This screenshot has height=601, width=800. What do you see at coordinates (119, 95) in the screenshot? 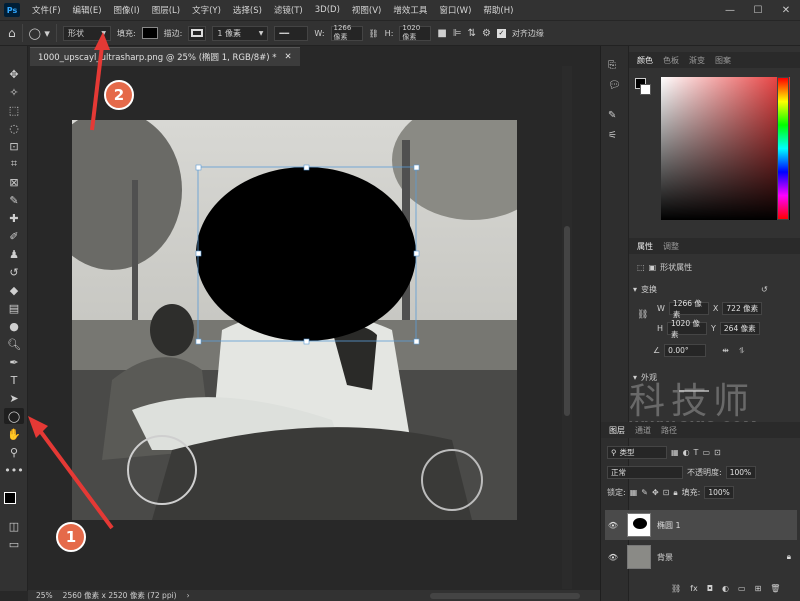
I see `step-badge-2: 2` at bounding box center [119, 95].